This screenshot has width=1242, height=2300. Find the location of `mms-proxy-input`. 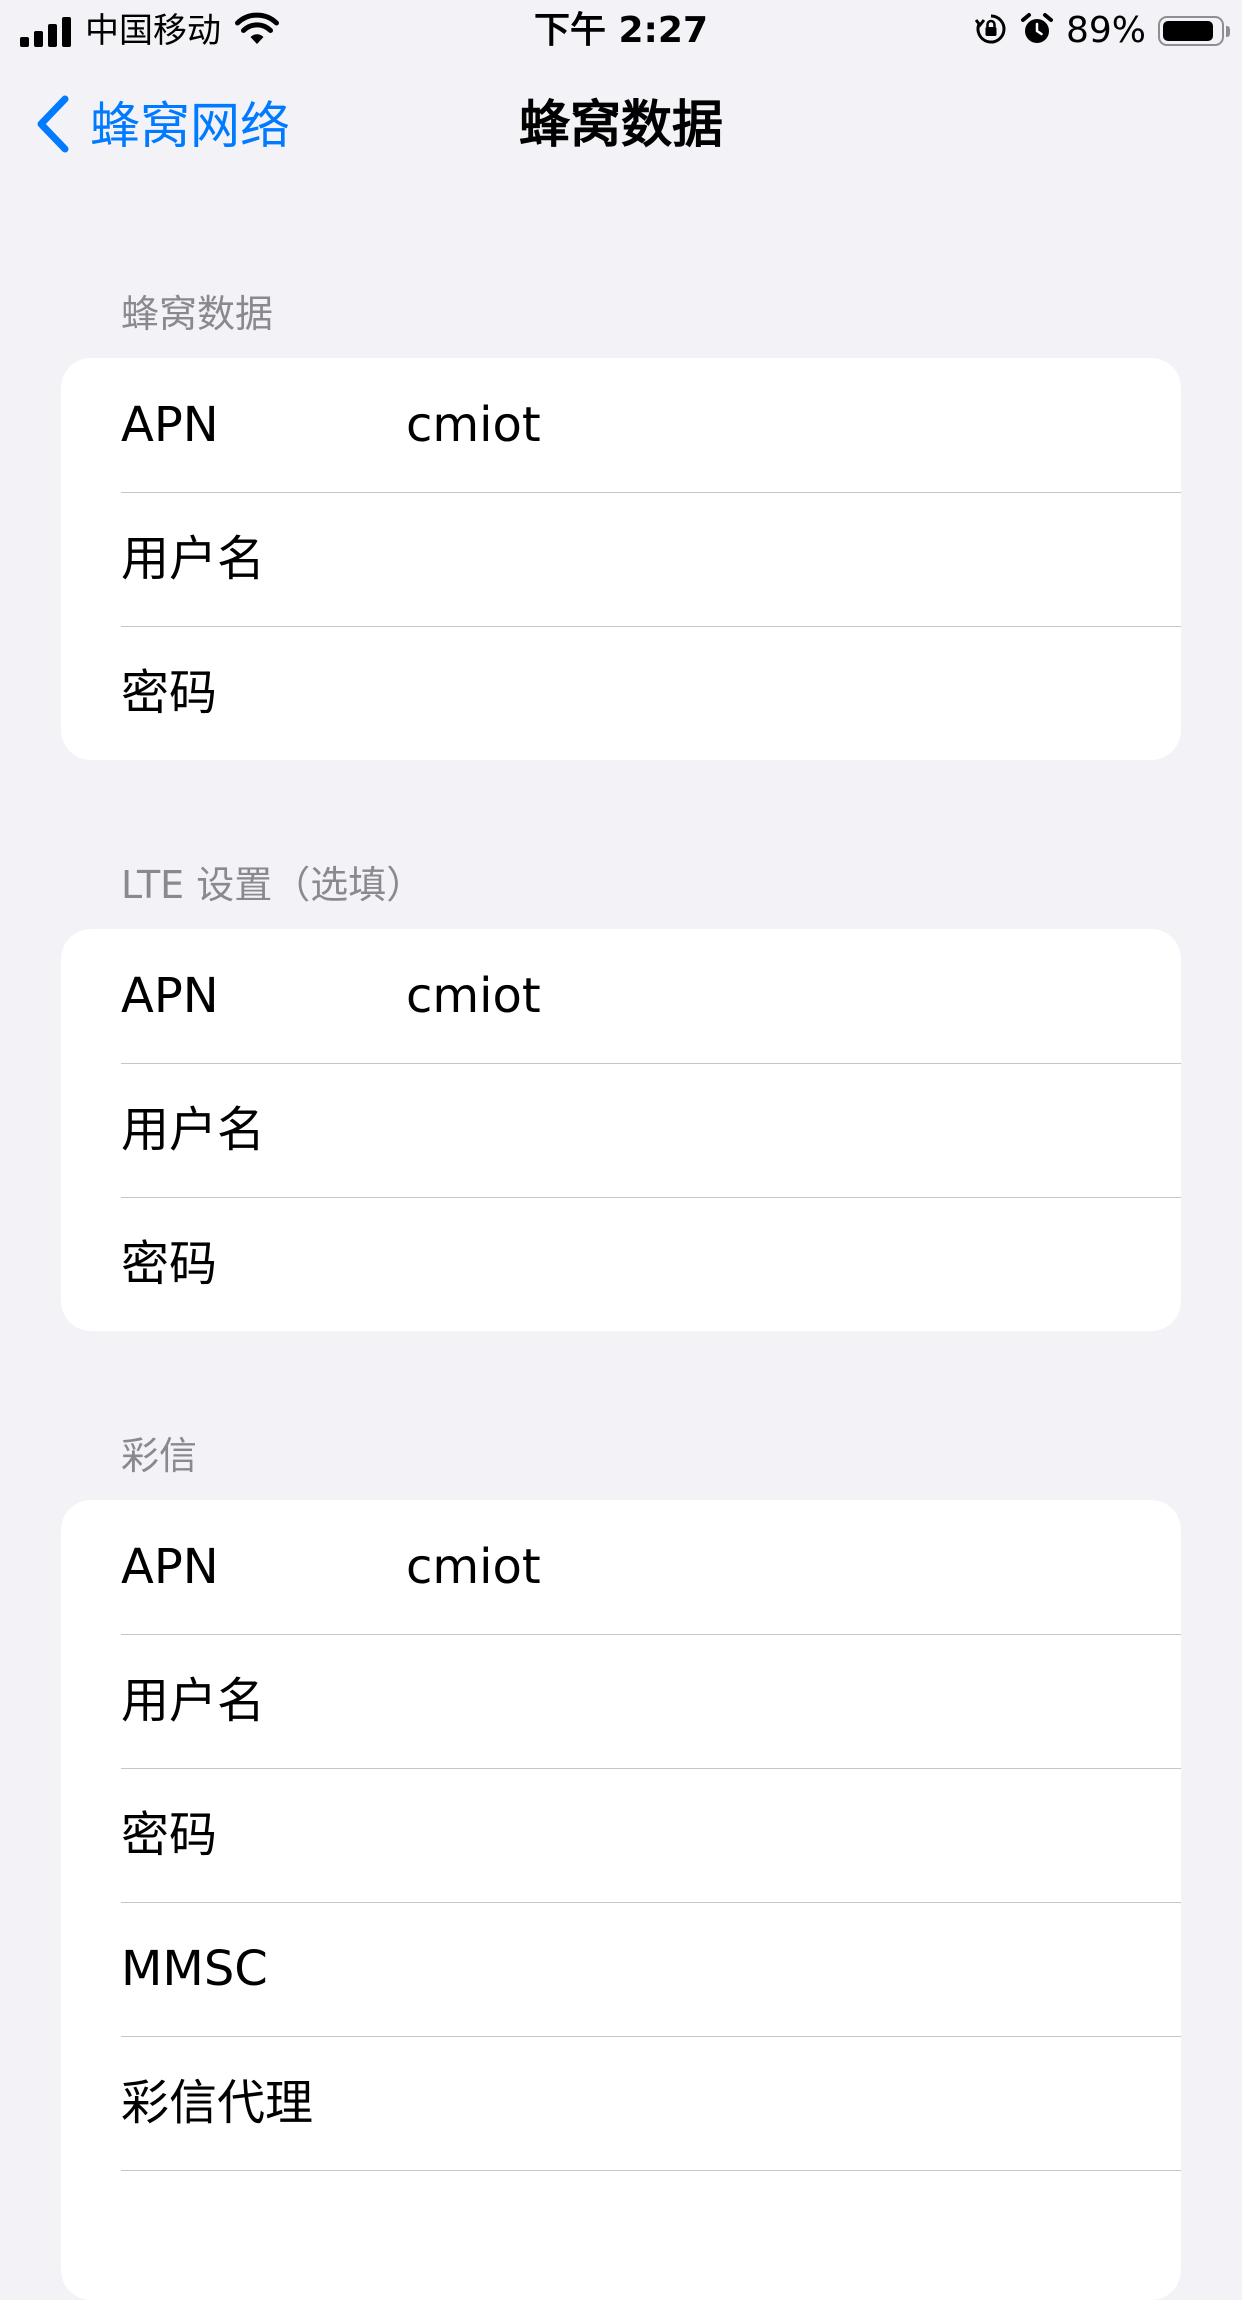

mms-proxy-input is located at coordinates (776, 2103).